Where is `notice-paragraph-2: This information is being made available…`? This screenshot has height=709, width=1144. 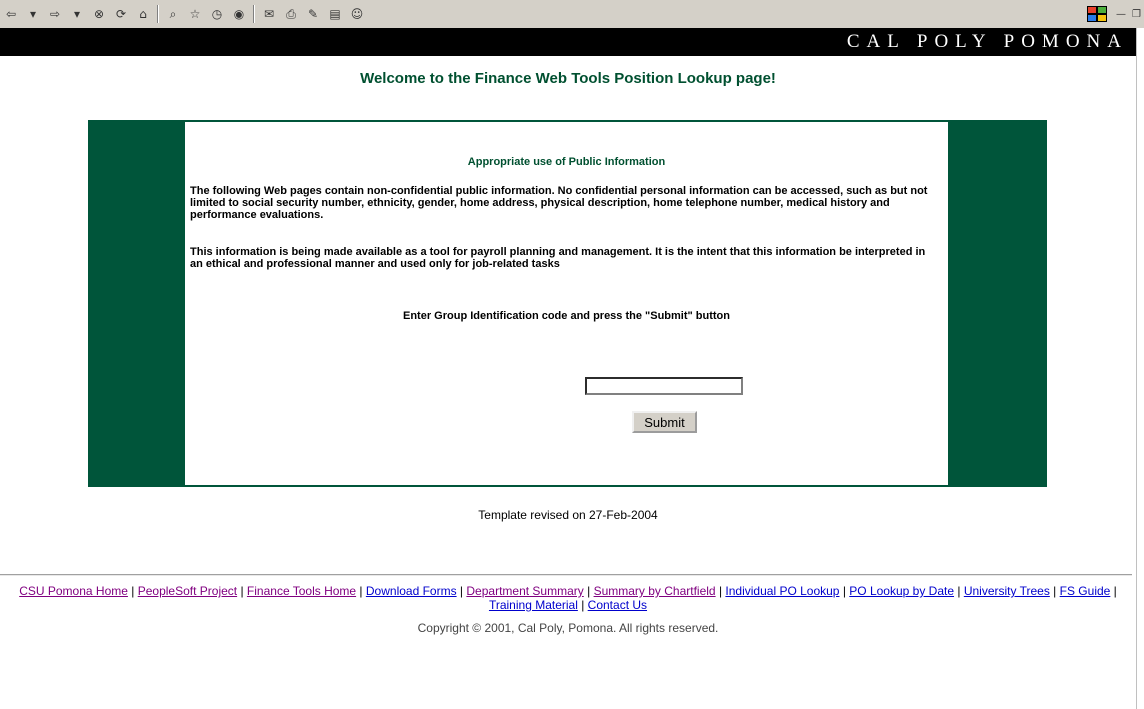
notice-paragraph-2: This information is being made available… is located at coordinates (558, 258).